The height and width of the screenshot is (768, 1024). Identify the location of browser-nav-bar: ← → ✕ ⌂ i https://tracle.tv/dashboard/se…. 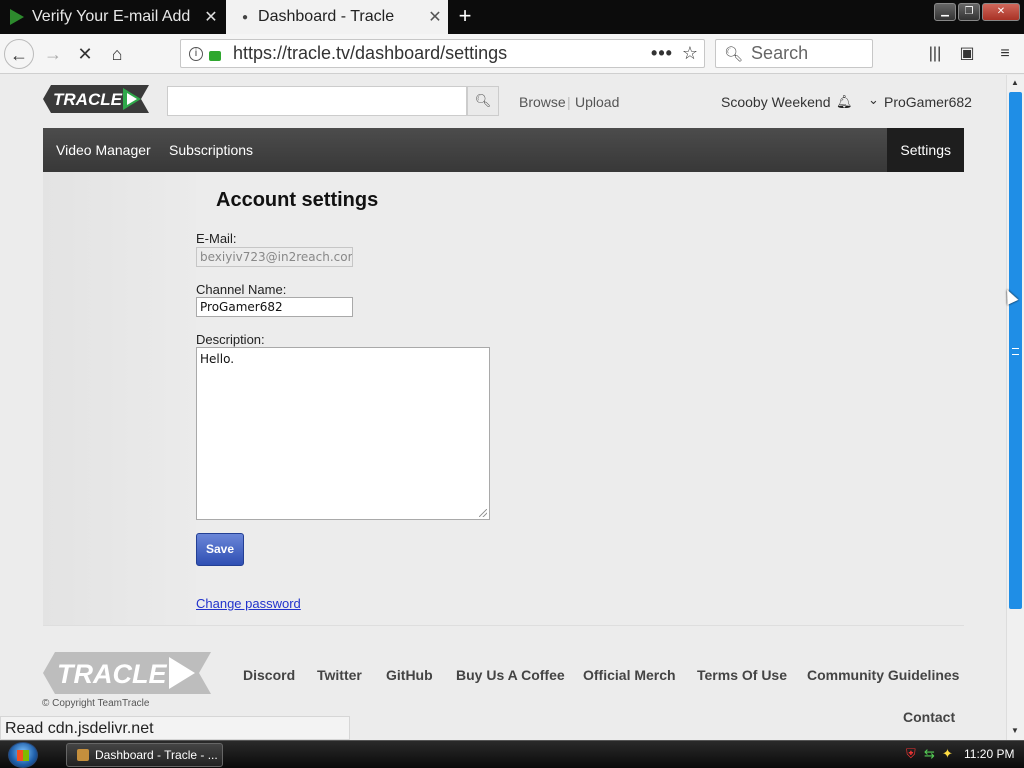
(512, 54).